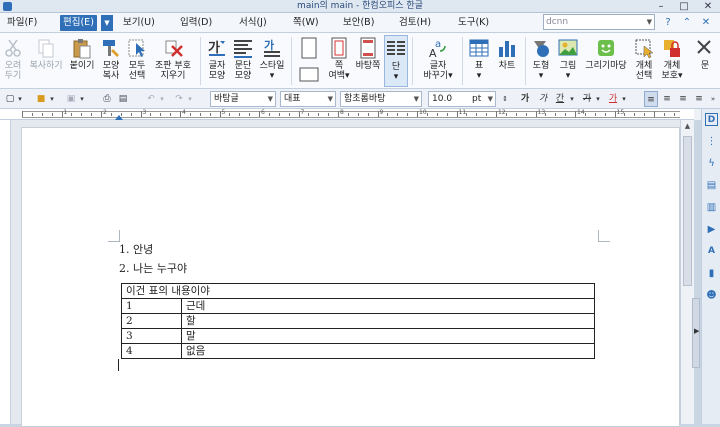 This screenshot has height=427, width=720. I want to click on table-cell: 없음, so click(388, 351).